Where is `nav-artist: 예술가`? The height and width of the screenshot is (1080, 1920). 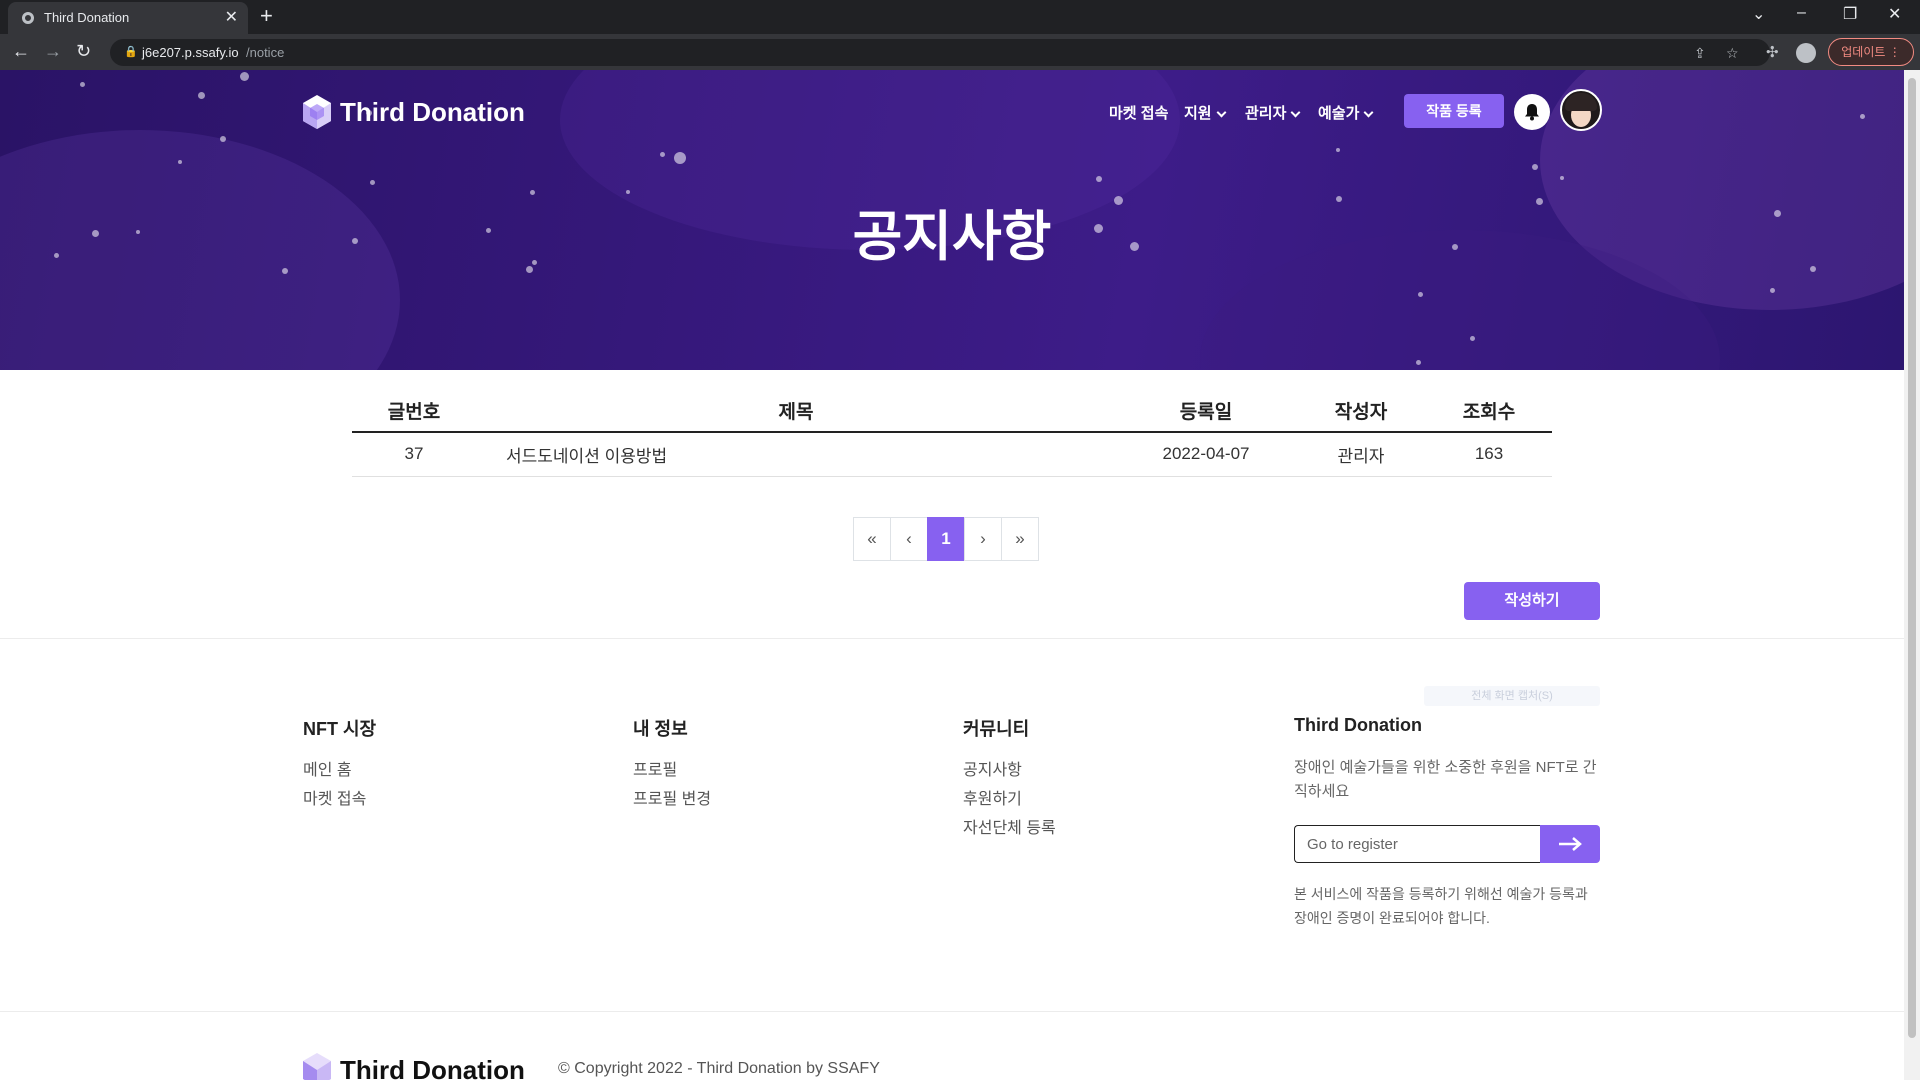
nav-artist: 예술가 is located at coordinates (1346, 112).